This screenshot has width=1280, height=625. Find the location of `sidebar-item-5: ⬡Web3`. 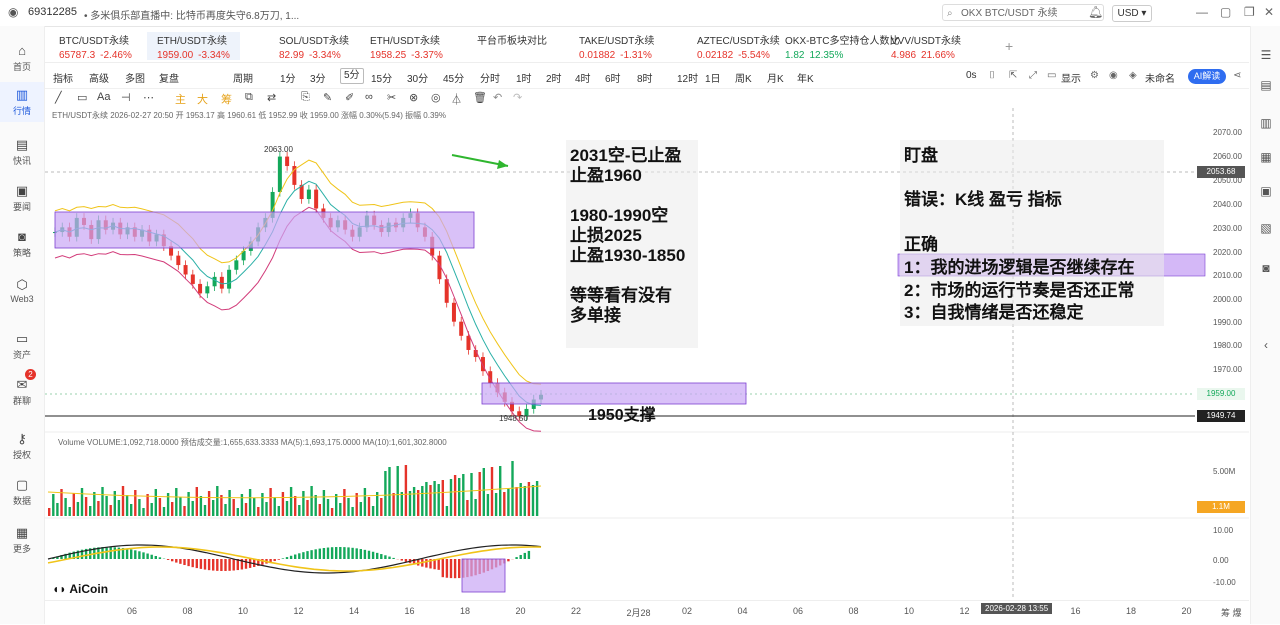

sidebar-item-5: ⬡Web3 is located at coordinates (22, 292).